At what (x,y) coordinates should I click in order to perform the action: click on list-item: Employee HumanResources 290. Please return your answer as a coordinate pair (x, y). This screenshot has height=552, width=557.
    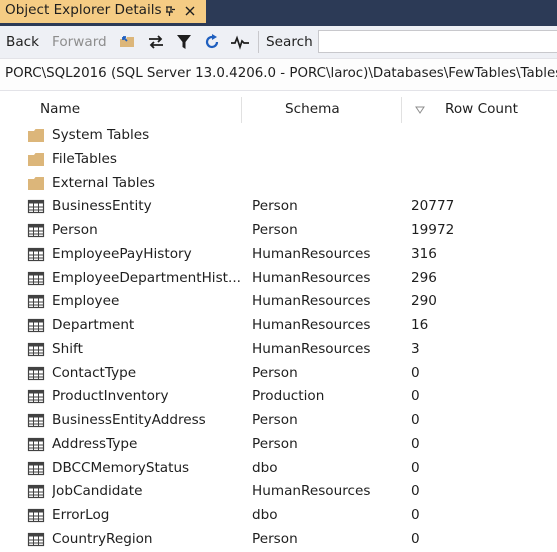
    Looking at the image, I should click on (278, 302).